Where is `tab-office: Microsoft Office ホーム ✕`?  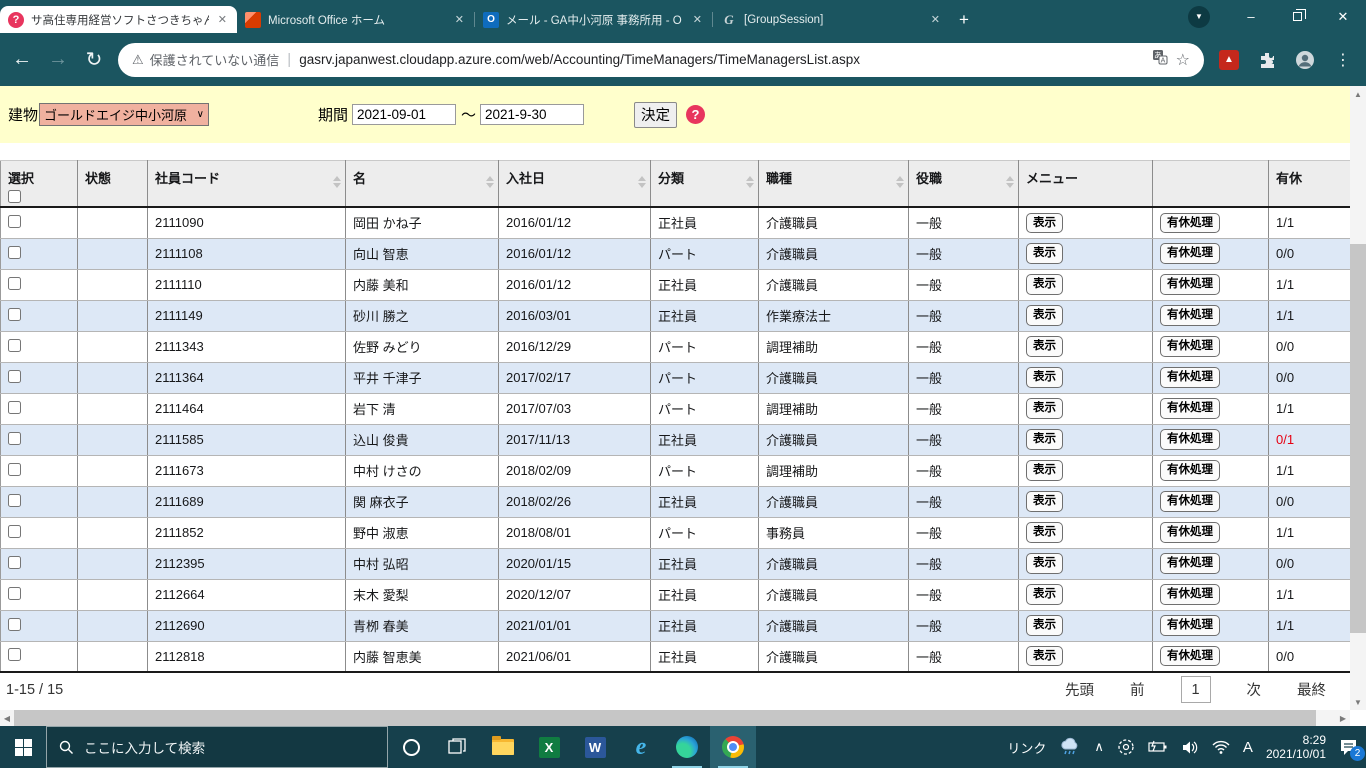
tab-office: Microsoft Office ホーム ✕ is located at coordinates (355, 19).